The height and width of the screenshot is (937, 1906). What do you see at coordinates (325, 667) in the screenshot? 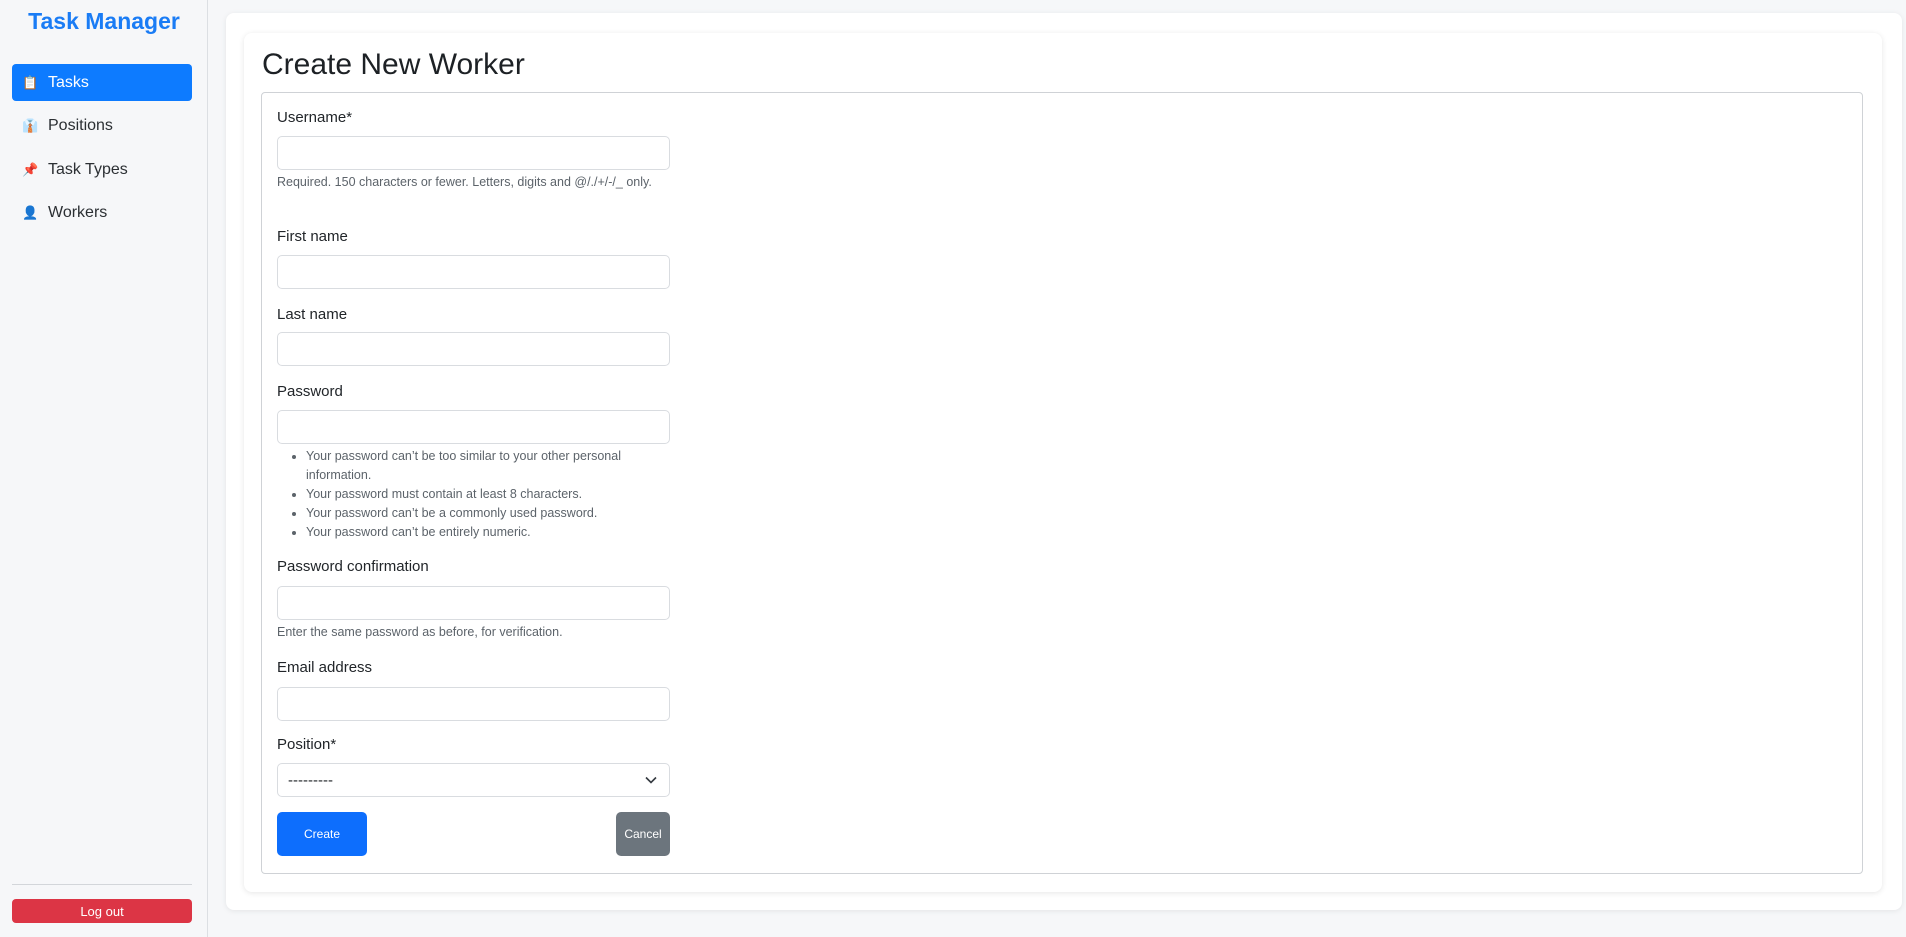
I see `email-label: Email address` at bounding box center [325, 667].